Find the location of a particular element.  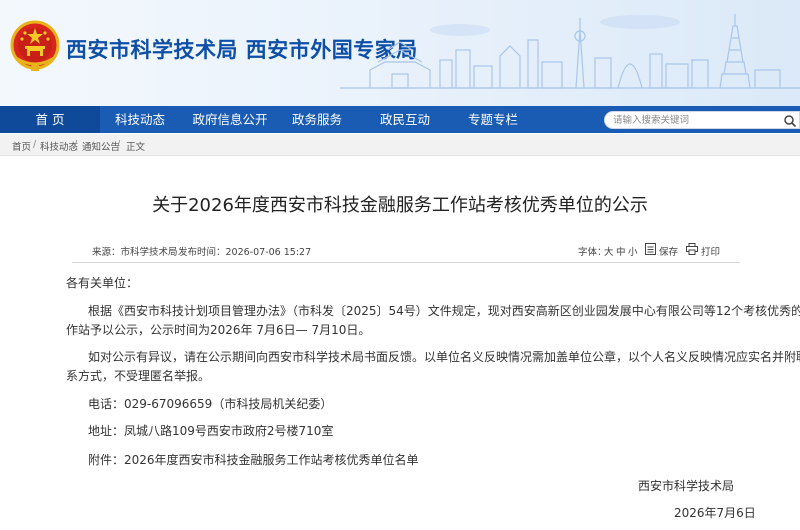

article-greeting: 各有关单位： is located at coordinates (102, 283).